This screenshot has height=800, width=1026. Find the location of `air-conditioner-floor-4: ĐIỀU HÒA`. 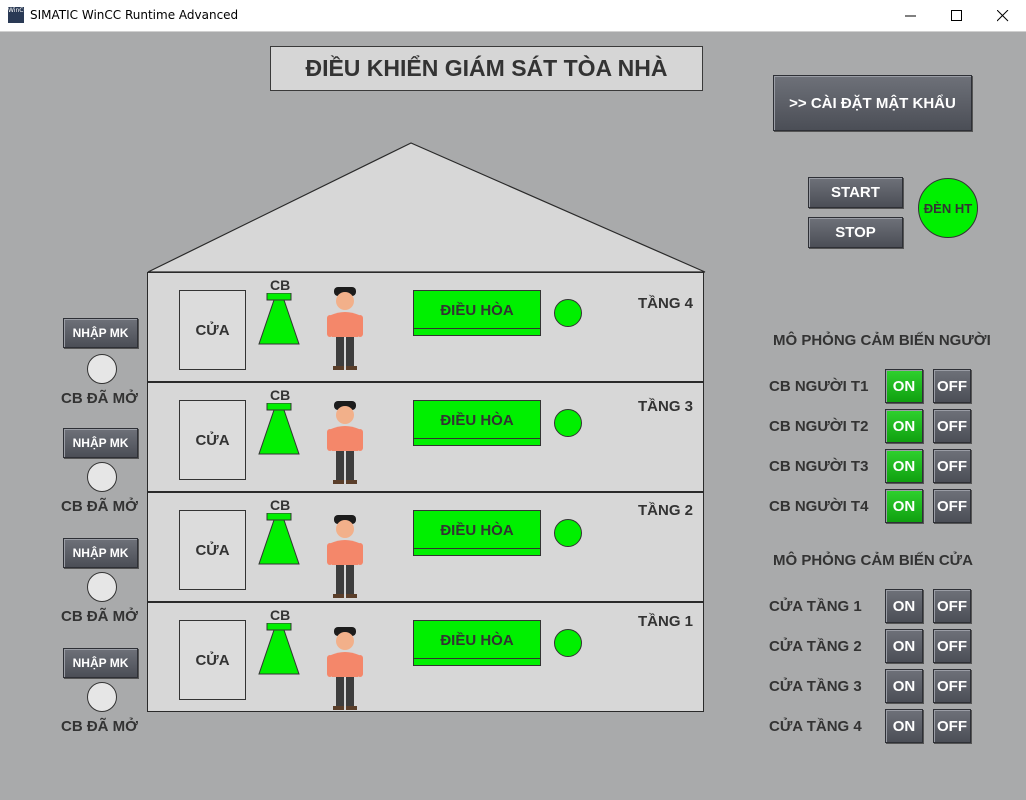

air-conditioner-floor-4: ĐIỀU HÒA is located at coordinates (477, 313).